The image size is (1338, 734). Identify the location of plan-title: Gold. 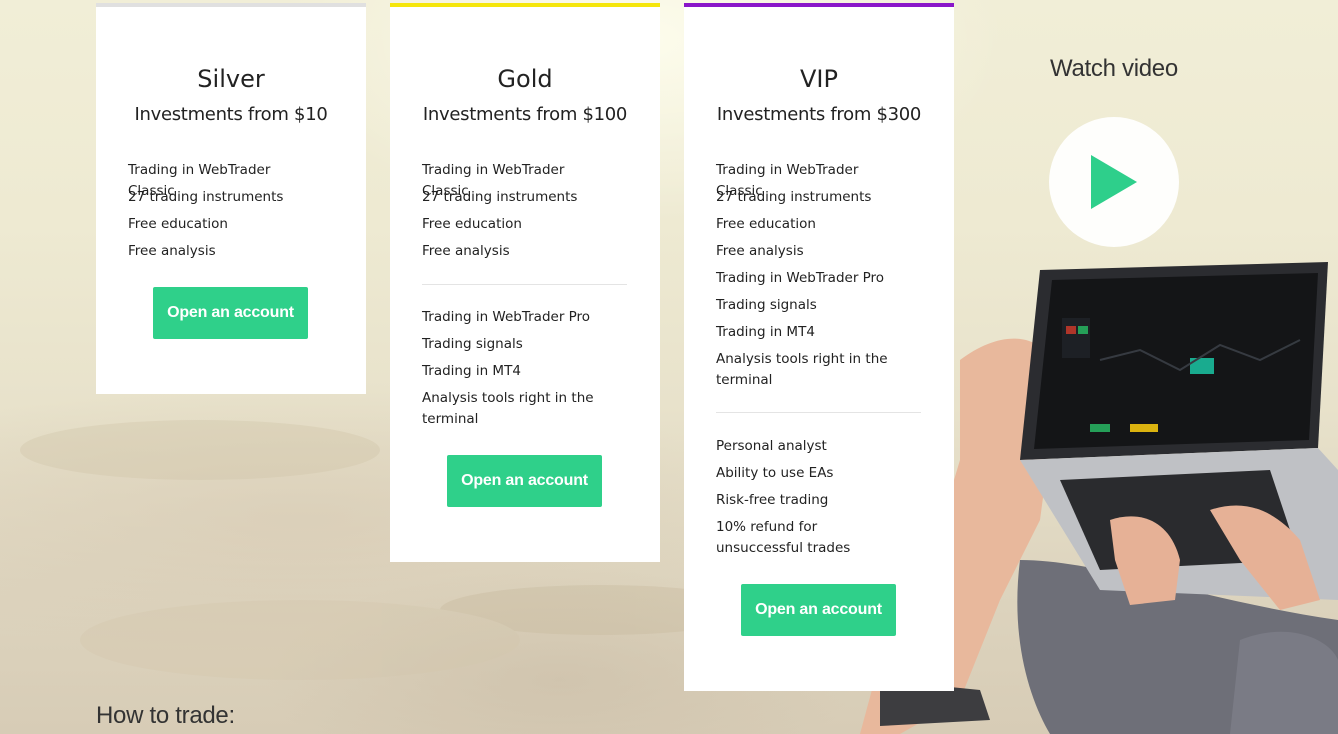
(525, 79).